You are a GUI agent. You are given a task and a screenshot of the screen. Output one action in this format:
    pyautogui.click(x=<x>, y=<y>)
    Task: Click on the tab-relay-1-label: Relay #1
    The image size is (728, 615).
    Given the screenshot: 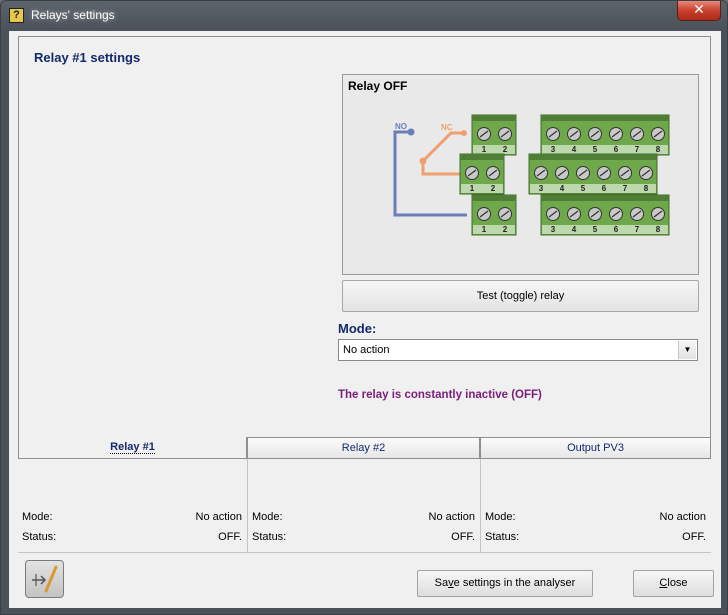 What is the action you would take?
    pyautogui.click(x=132, y=447)
    